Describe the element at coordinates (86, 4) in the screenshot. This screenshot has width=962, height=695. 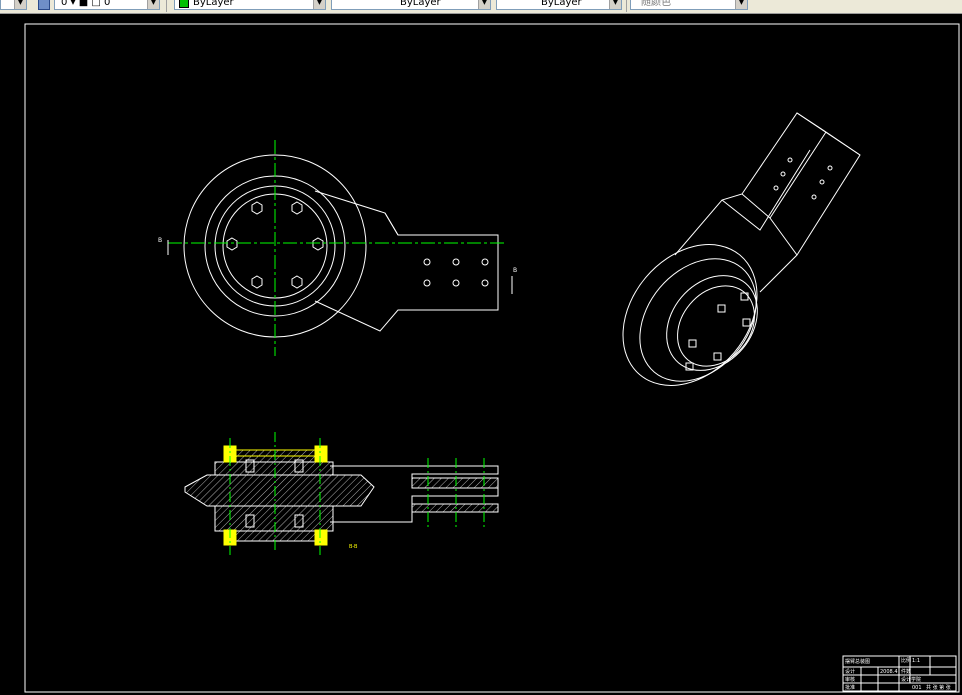
I see `layer-dropdown-value: 0 ▾ ■ □ 0` at that location.